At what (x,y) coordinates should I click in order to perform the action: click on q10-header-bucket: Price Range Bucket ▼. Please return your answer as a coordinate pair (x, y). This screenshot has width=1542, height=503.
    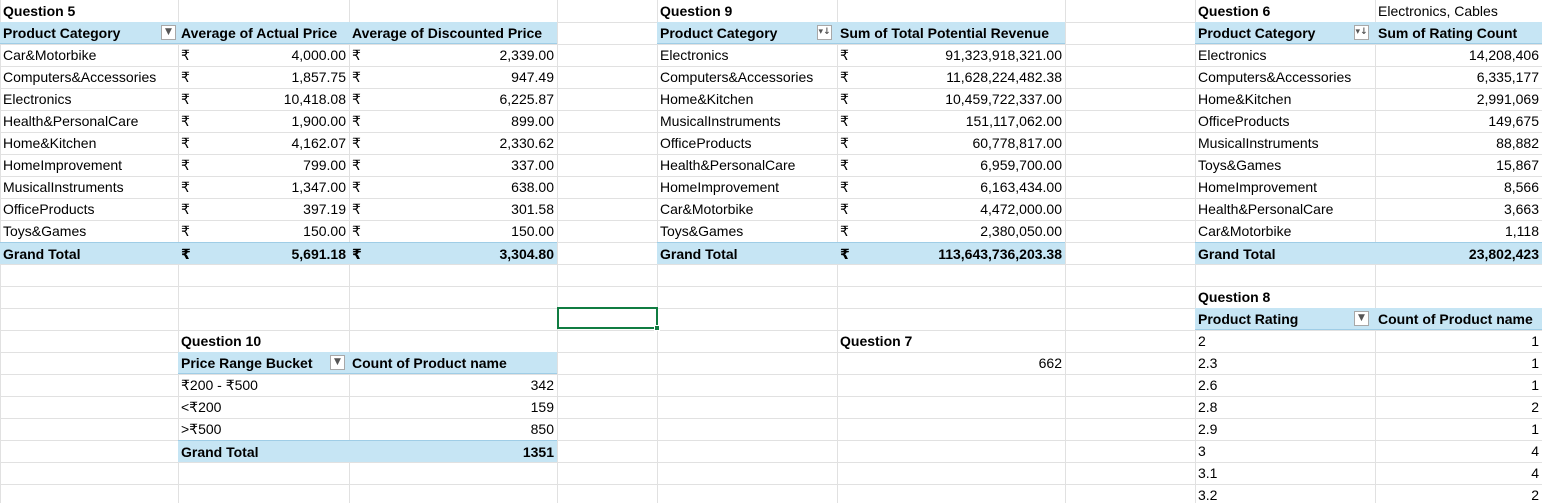
    Looking at the image, I should click on (263, 363).